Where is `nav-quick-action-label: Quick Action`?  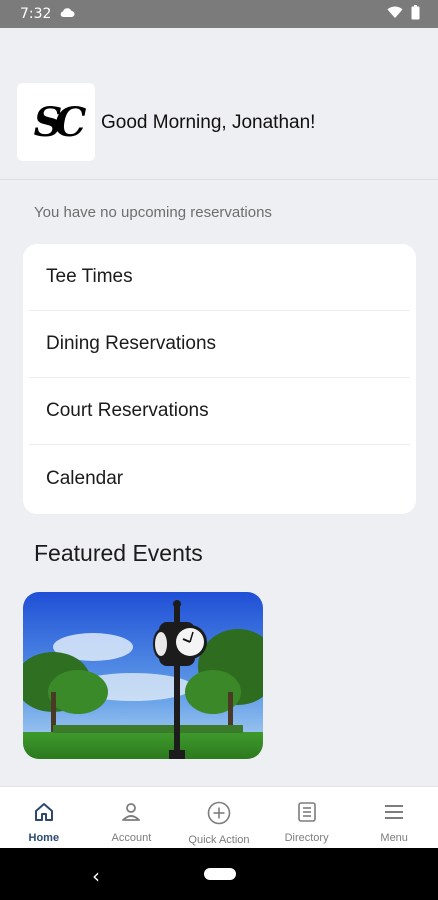
nav-quick-action-label: Quick Action is located at coordinates (219, 840).